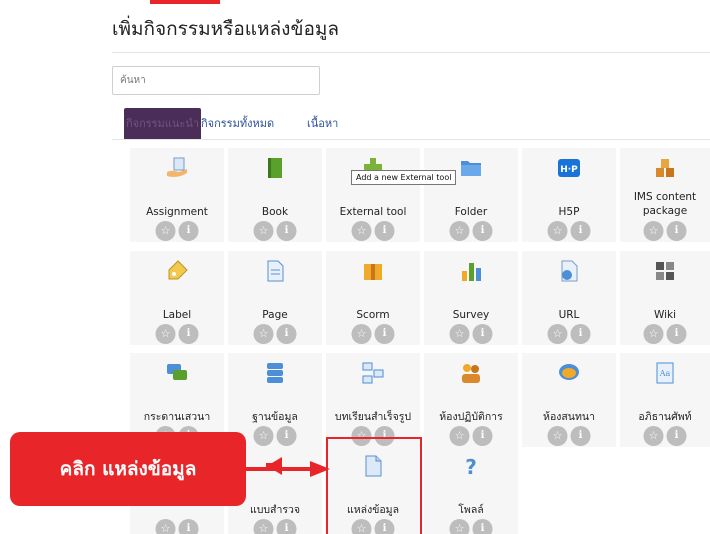  I want to click on activity-name: กระดานเสวนา, so click(177, 417).